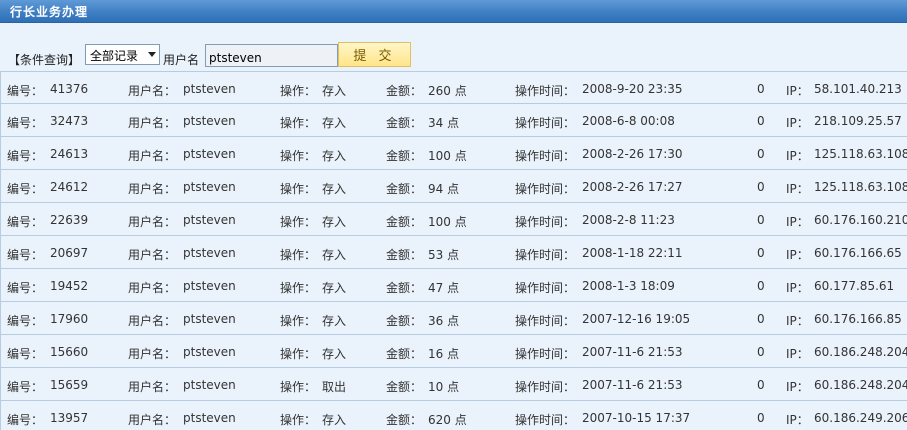  Describe the element at coordinates (181, 60) in the screenshot. I see `username-label: 用户名` at that location.